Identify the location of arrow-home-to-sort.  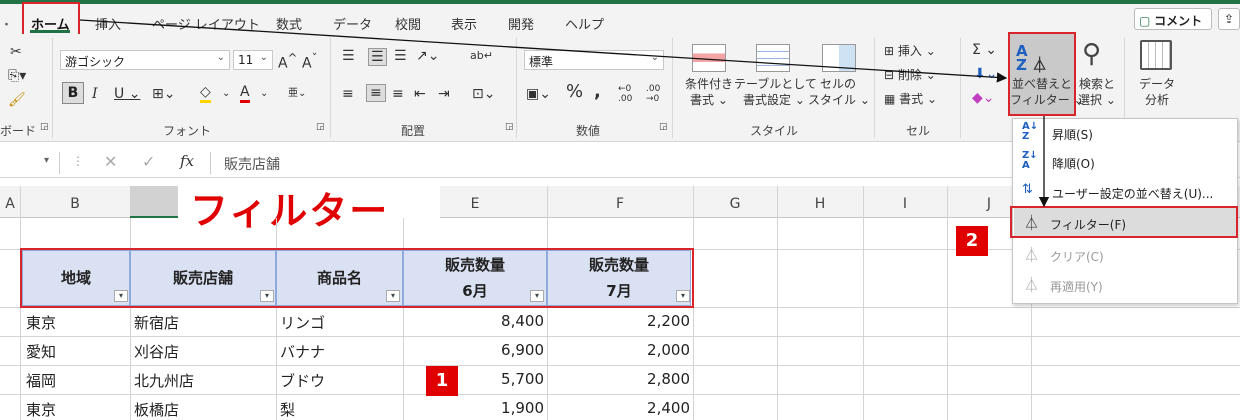
(543, 51).